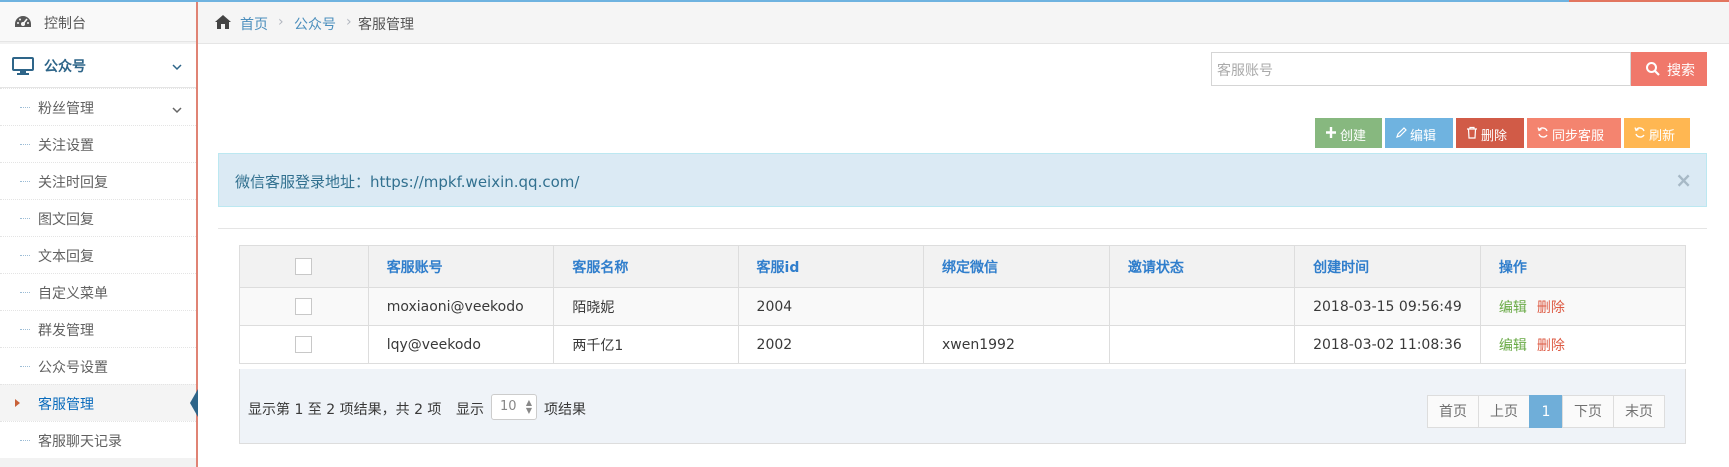  I want to click on page-size-select: 10 ▲ ▼, so click(514, 407).